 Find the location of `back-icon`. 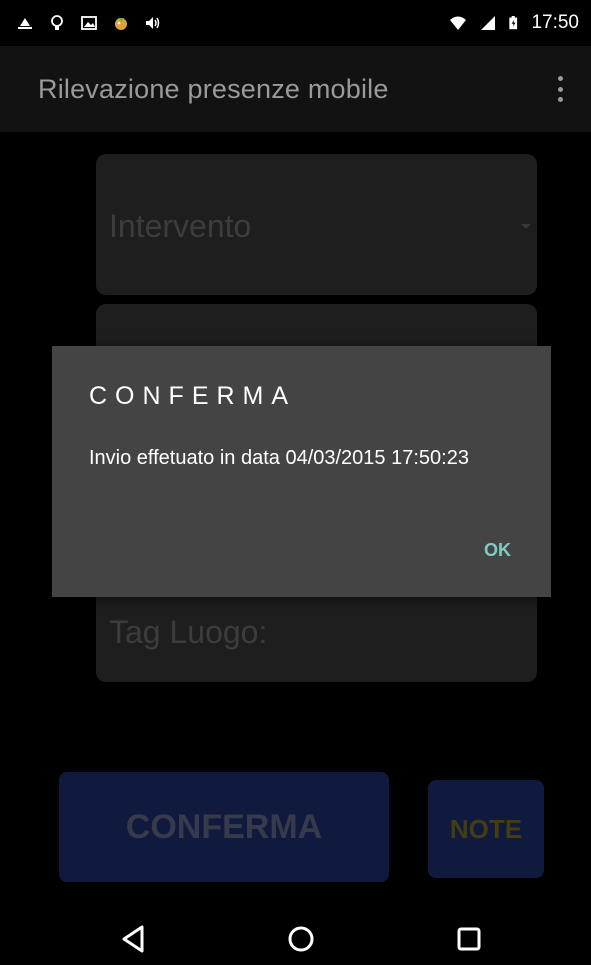

back-icon is located at coordinates (135, 939).